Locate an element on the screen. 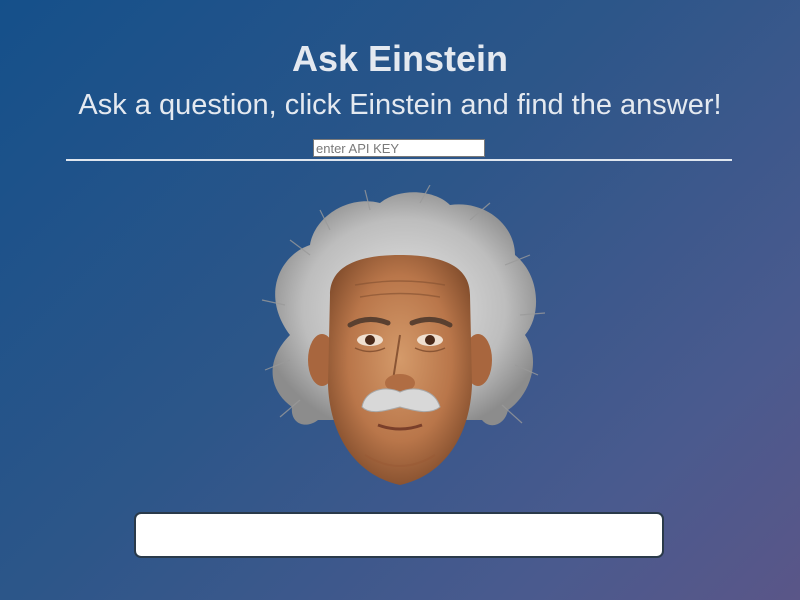 The image size is (800, 600). page-title: Ask Einstein is located at coordinates (400, 58).